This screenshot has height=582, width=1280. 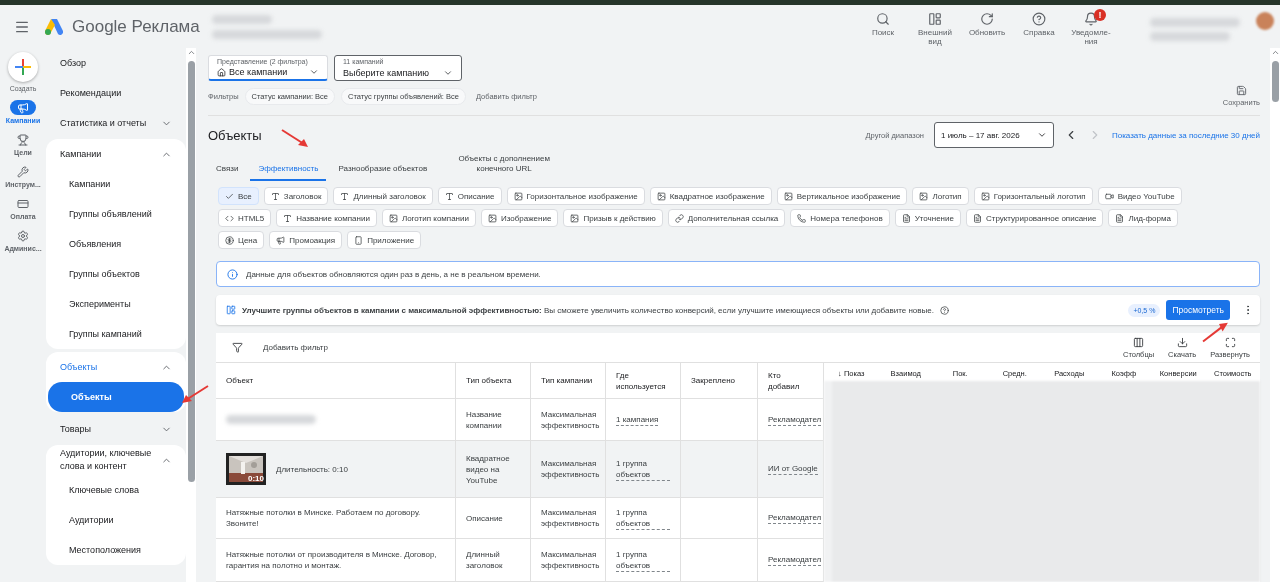 I want to click on tab: Эффективность, so click(x=288, y=170).